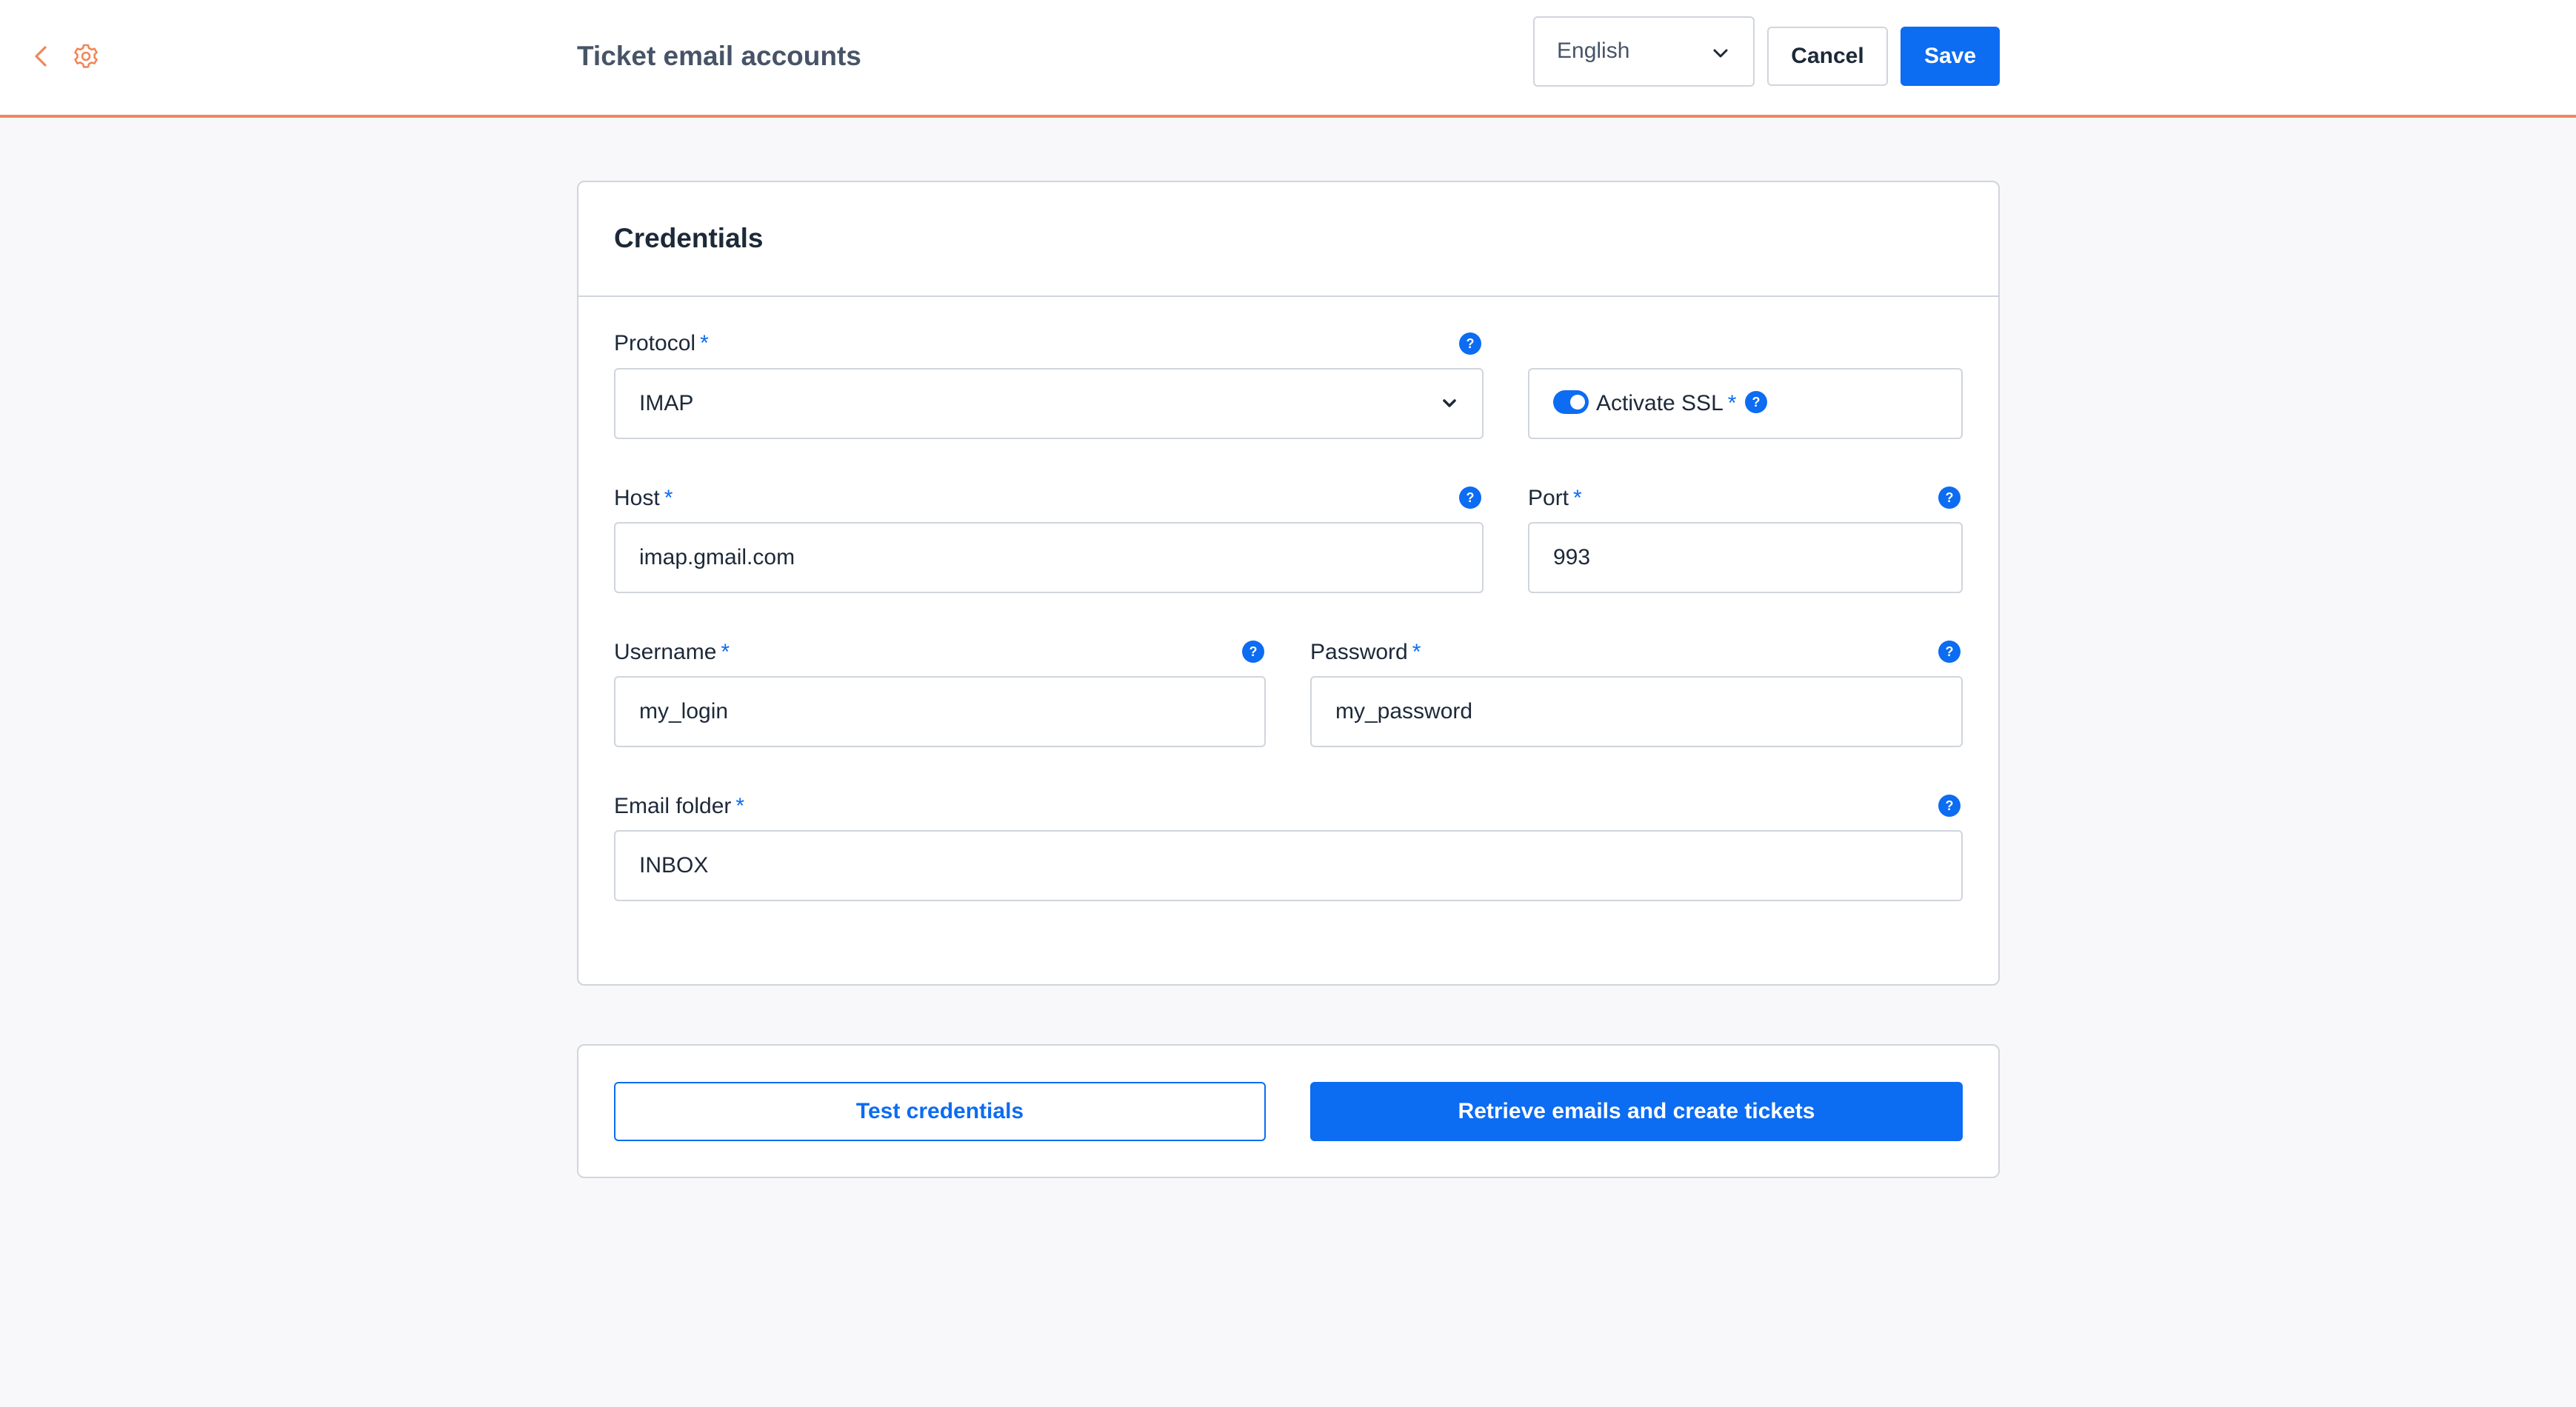  What do you see at coordinates (1636, 711) in the screenshot?
I see `password-input: my_password` at bounding box center [1636, 711].